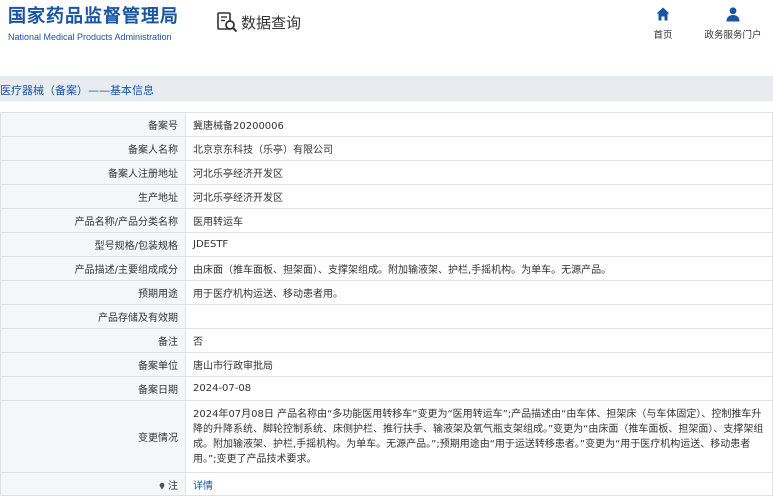 The height and width of the screenshot is (503, 773). Describe the element at coordinates (479, 124) in the screenshot. I see `row-value: 冀唐械备20200006` at that location.